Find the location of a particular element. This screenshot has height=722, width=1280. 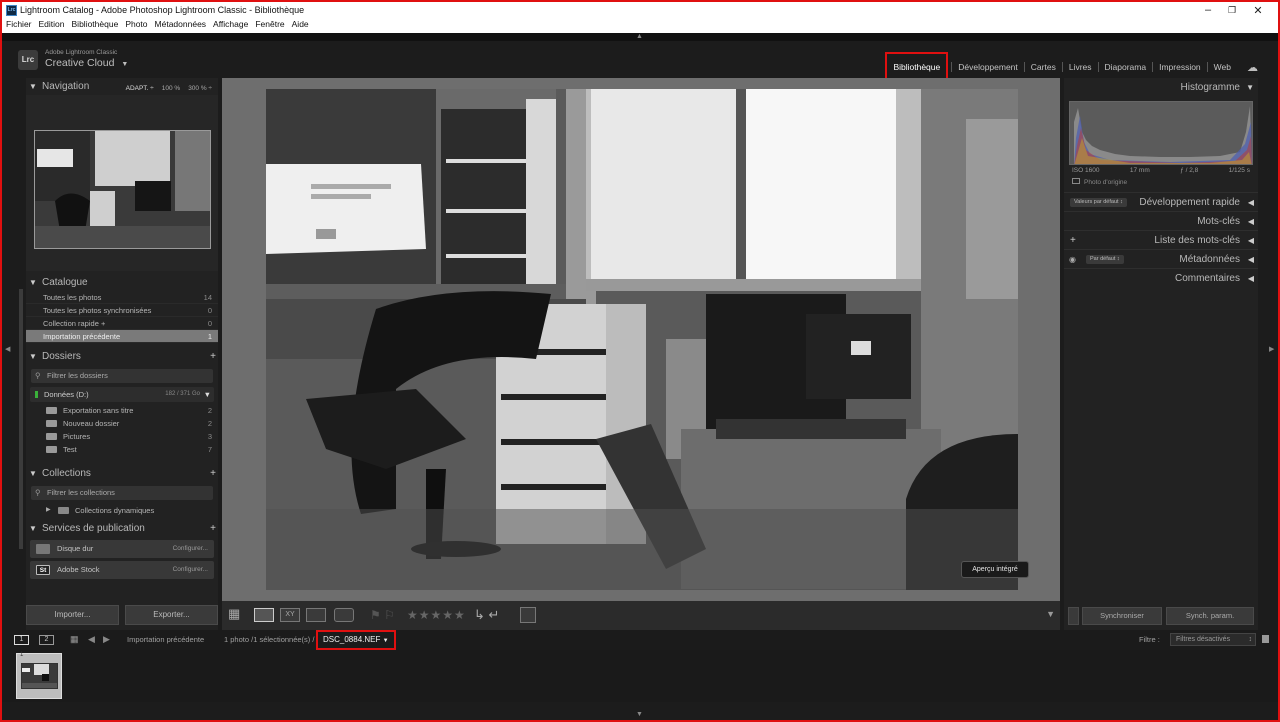

catalogue-row: Toutes les photos synchronisées 0 is located at coordinates (122, 310).